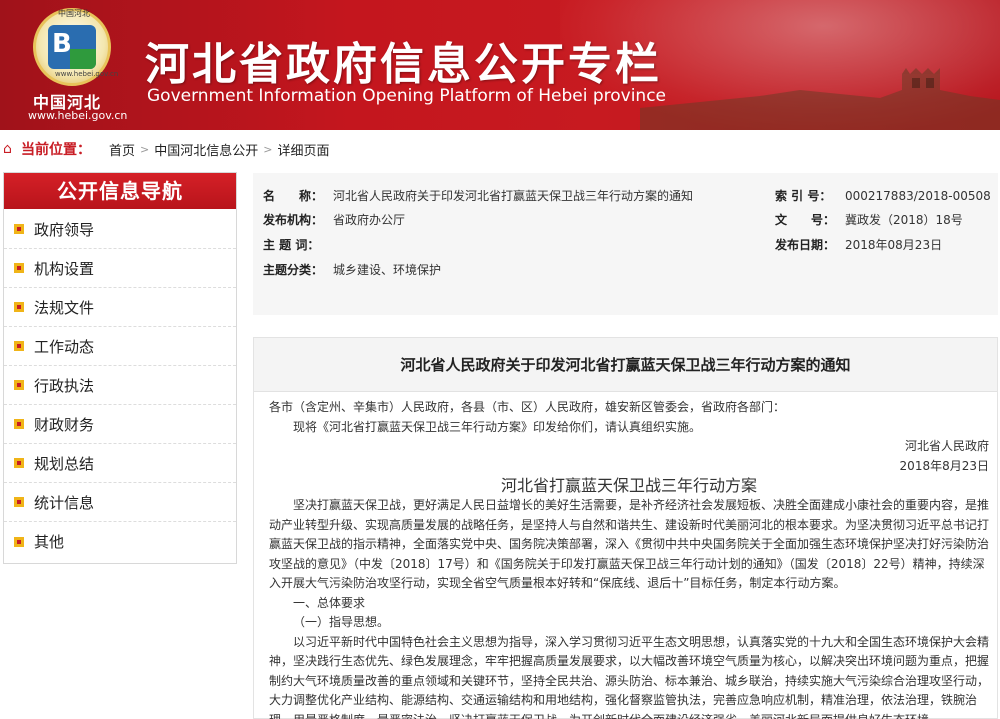 This screenshot has height=719, width=1000. What do you see at coordinates (122, 149) in the screenshot?
I see `breadcrumb-home-link: 首页` at bounding box center [122, 149].